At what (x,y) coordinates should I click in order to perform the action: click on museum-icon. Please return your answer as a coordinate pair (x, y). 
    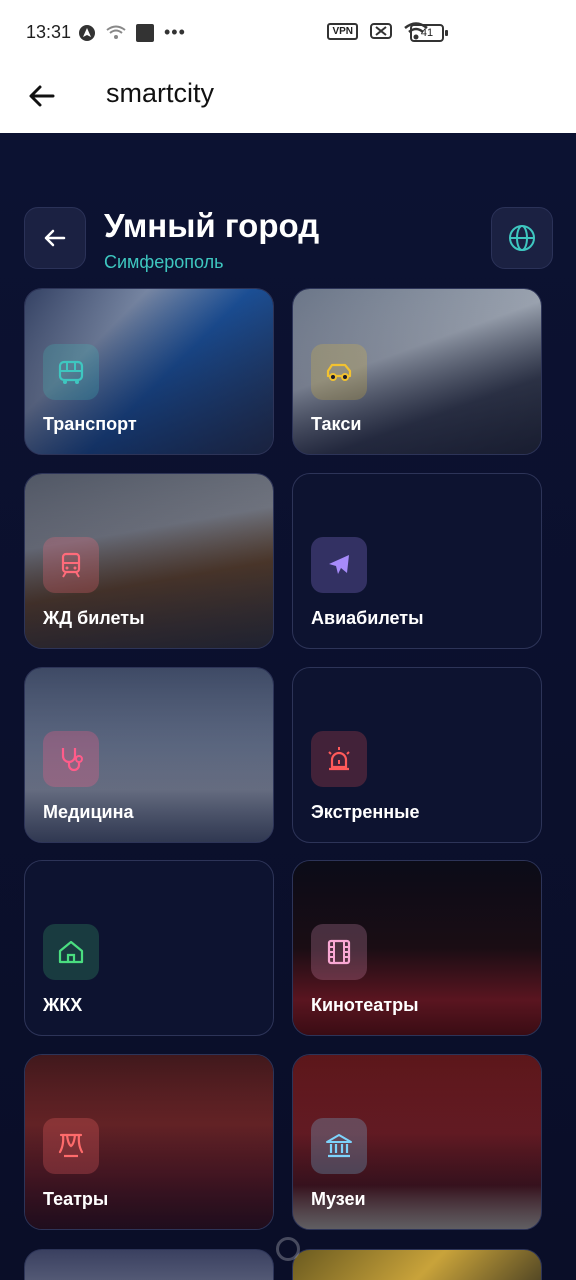
    Looking at the image, I should click on (339, 1146).